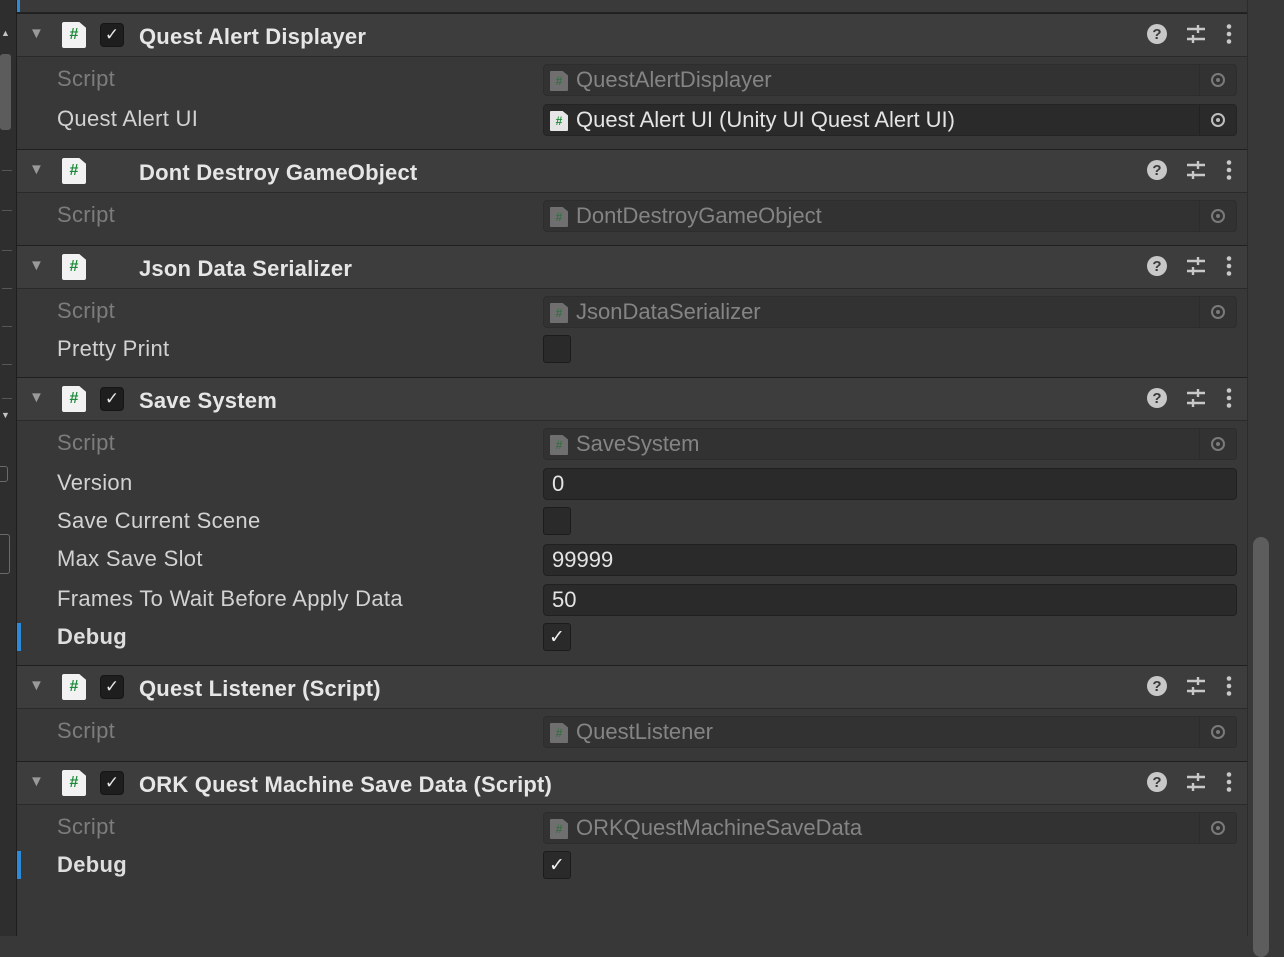 The height and width of the screenshot is (957, 1284). Describe the element at coordinates (674, 79) in the screenshot. I see `object-field-value: QuestAlertDisplayer` at that location.